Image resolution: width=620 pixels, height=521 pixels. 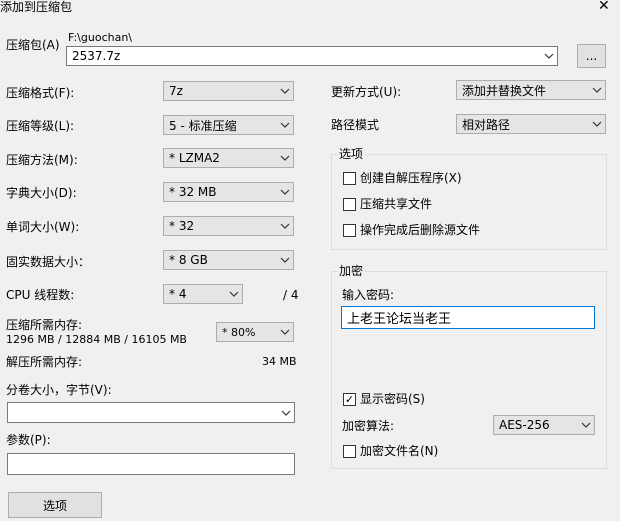 I want to click on sfx-checkbox, so click(x=349, y=178).